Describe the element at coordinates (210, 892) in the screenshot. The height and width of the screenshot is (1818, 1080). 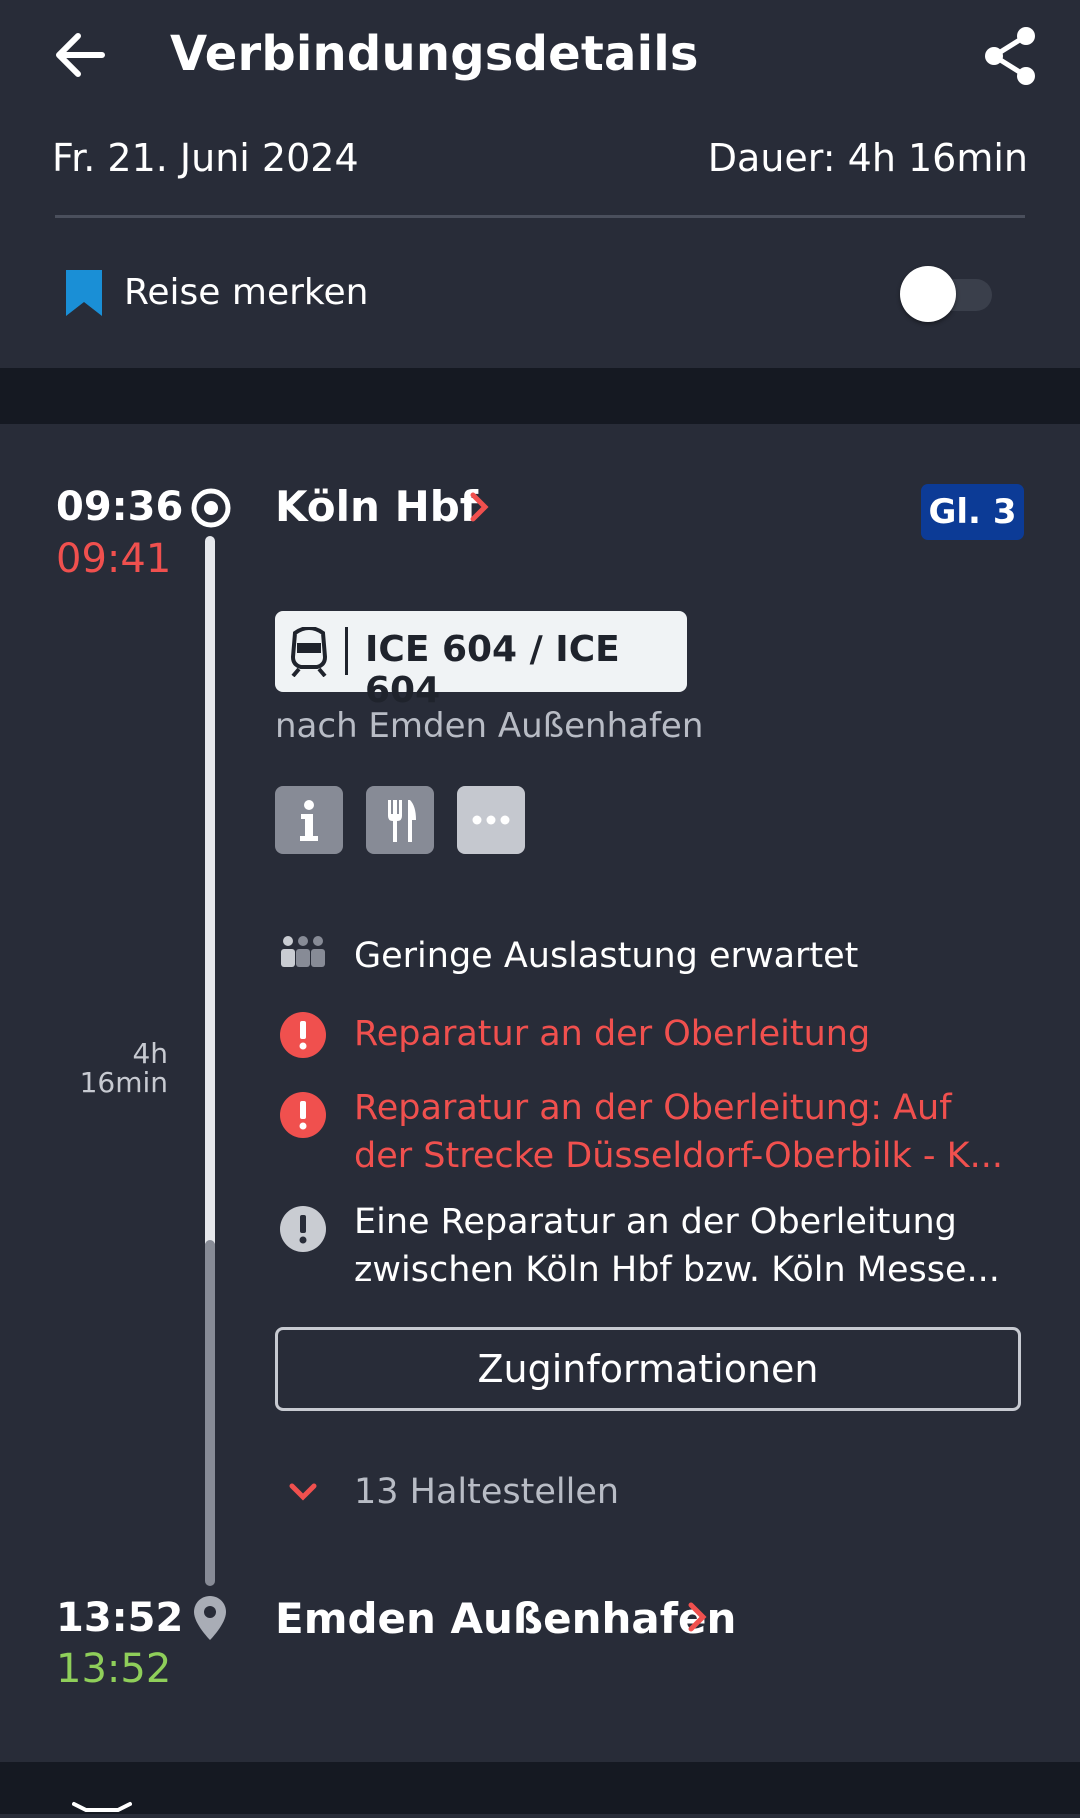
I see `timeline-progress` at that location.